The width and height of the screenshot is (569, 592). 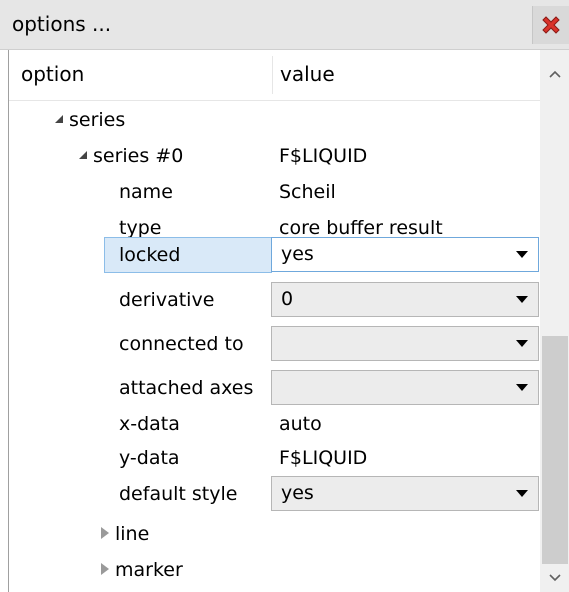 I want to click on property-label-default-style: default style, so click(x=178, y=494).